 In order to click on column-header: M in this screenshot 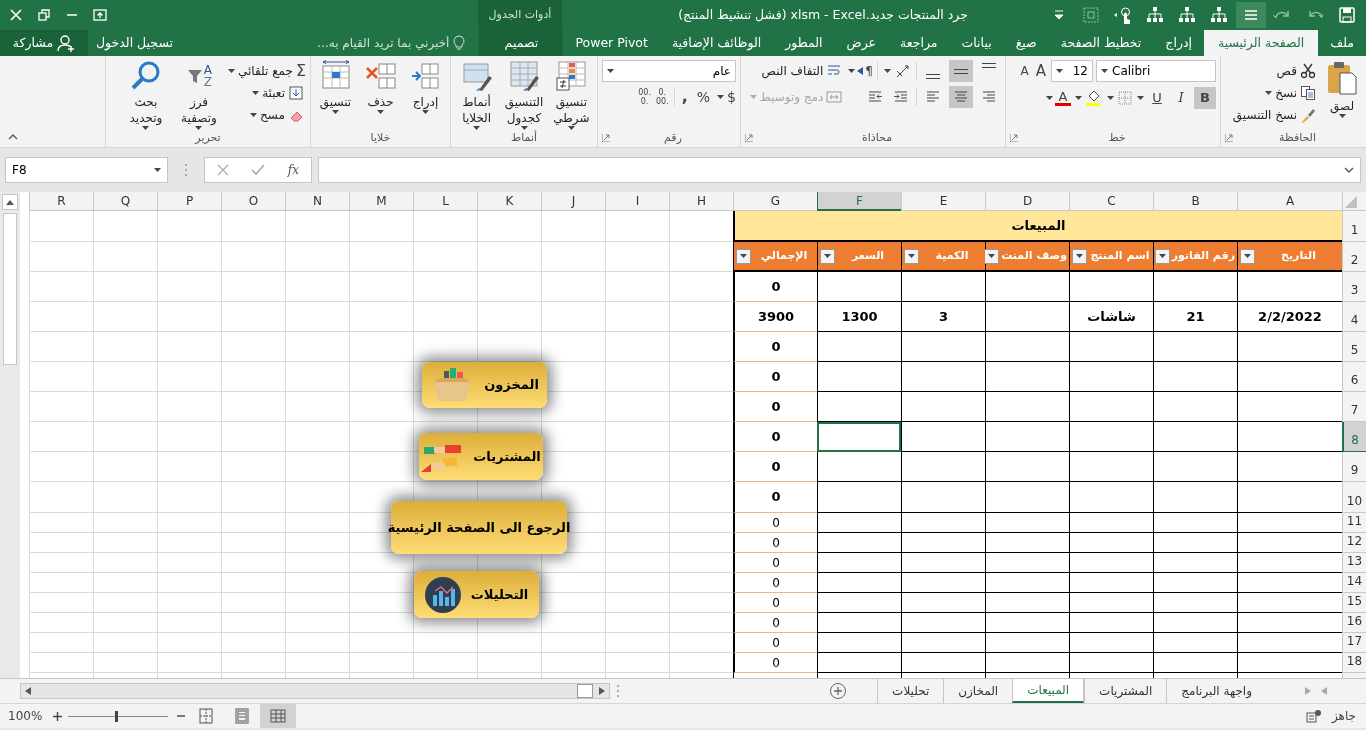, I will do `click(381, 201)`.